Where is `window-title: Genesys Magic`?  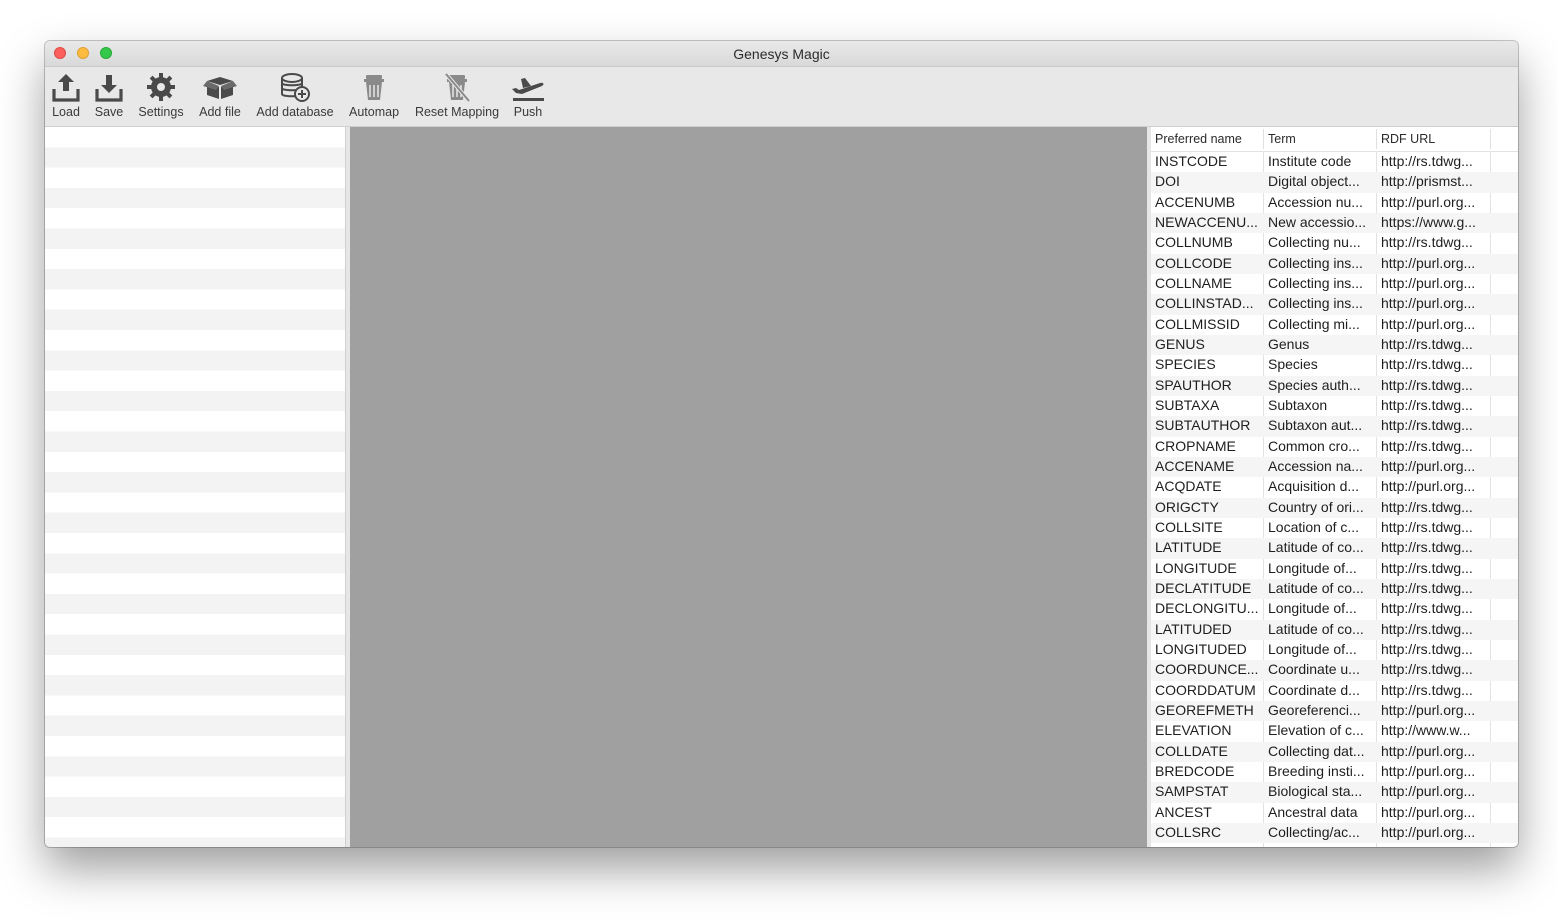
window-title: Genesys Magic is located at coordinates (781, 54).